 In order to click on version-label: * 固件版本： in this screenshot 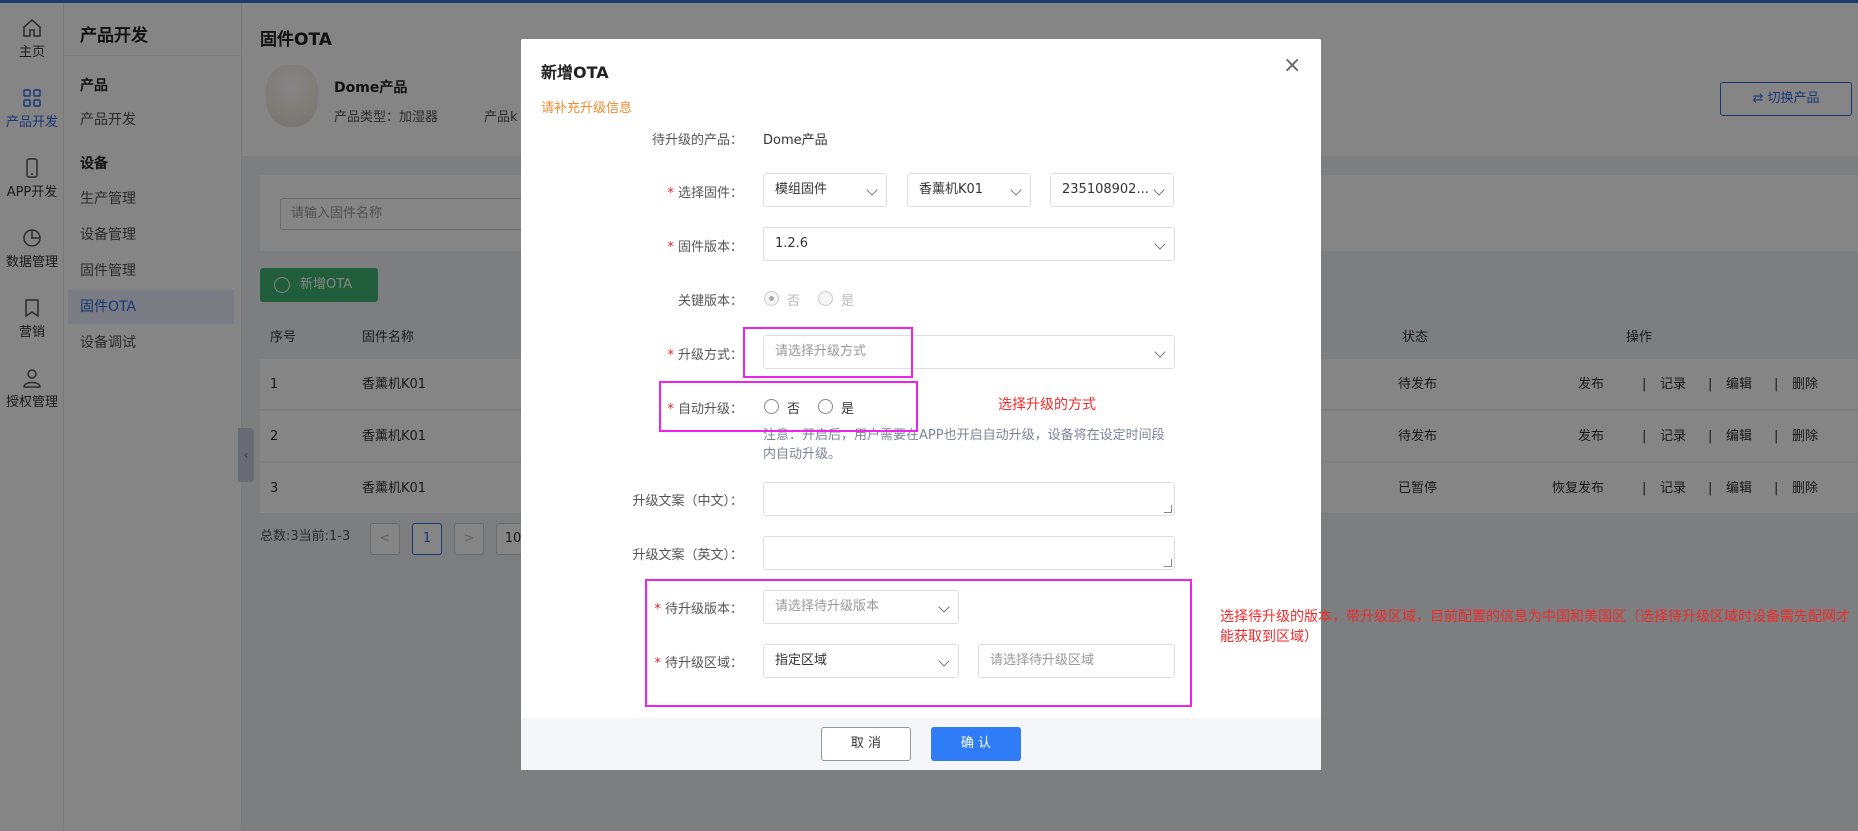, I will do `click(633, 245)`.